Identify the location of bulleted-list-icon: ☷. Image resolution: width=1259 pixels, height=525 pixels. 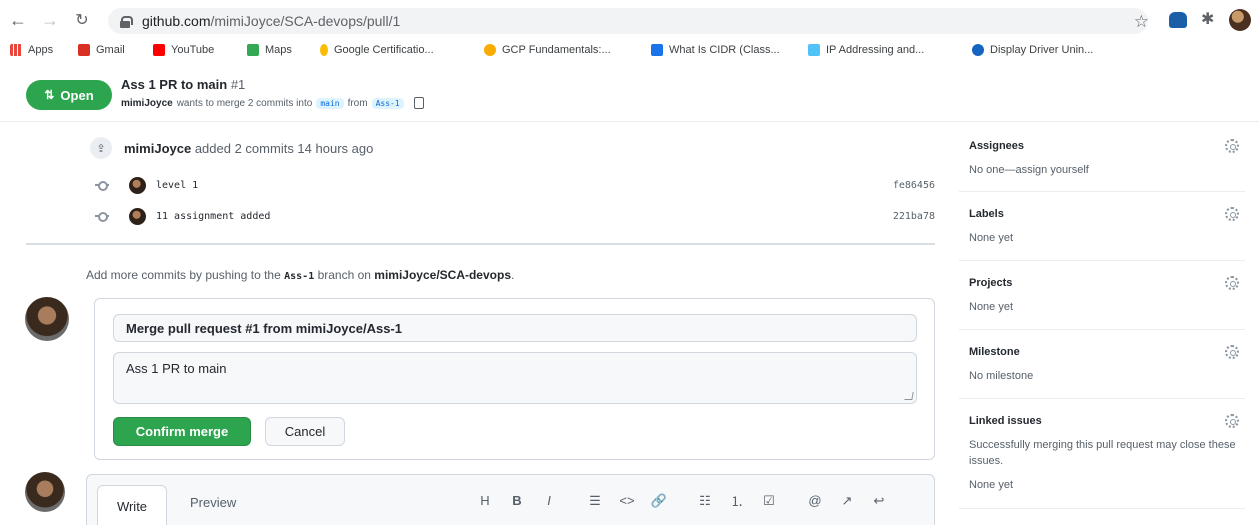
(705, 501).